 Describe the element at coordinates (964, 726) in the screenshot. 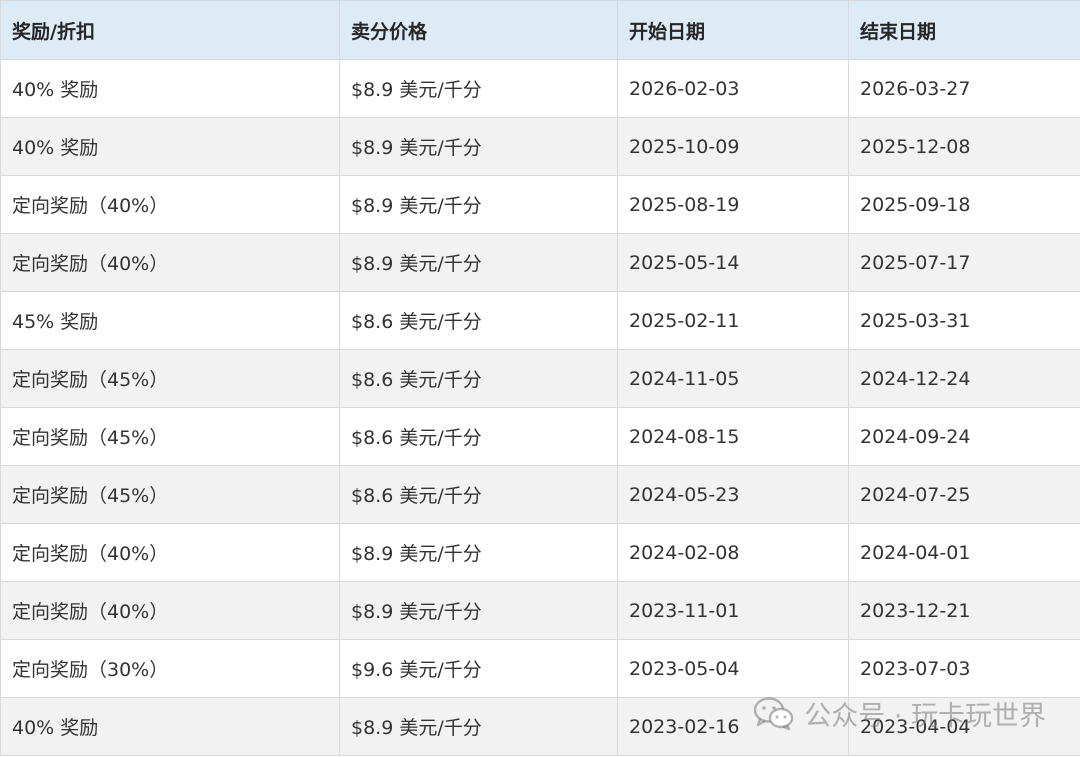

I see `cell-end-date: 2023-04-04` at that location.